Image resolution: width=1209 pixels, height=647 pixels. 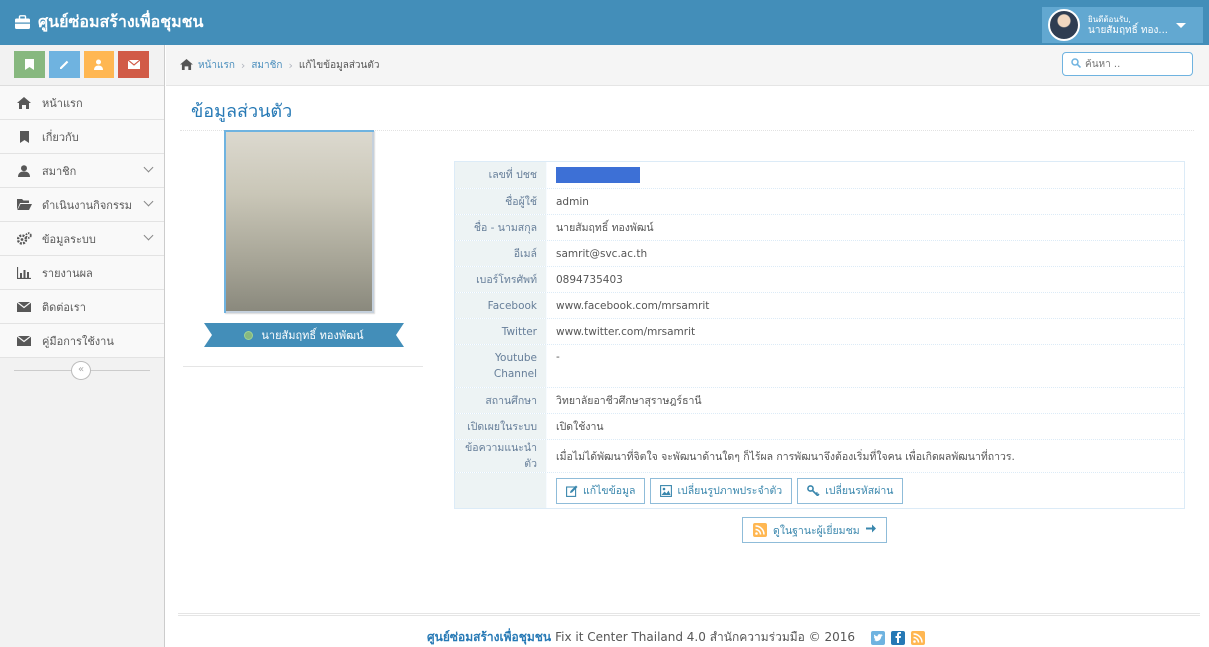 What do you see at coordinates (814, 530) in the screenshot?
I see `view-as-visitor-button: ดูในฐานะผู้เยี่ยมชม` at bounding box center [814, 530].